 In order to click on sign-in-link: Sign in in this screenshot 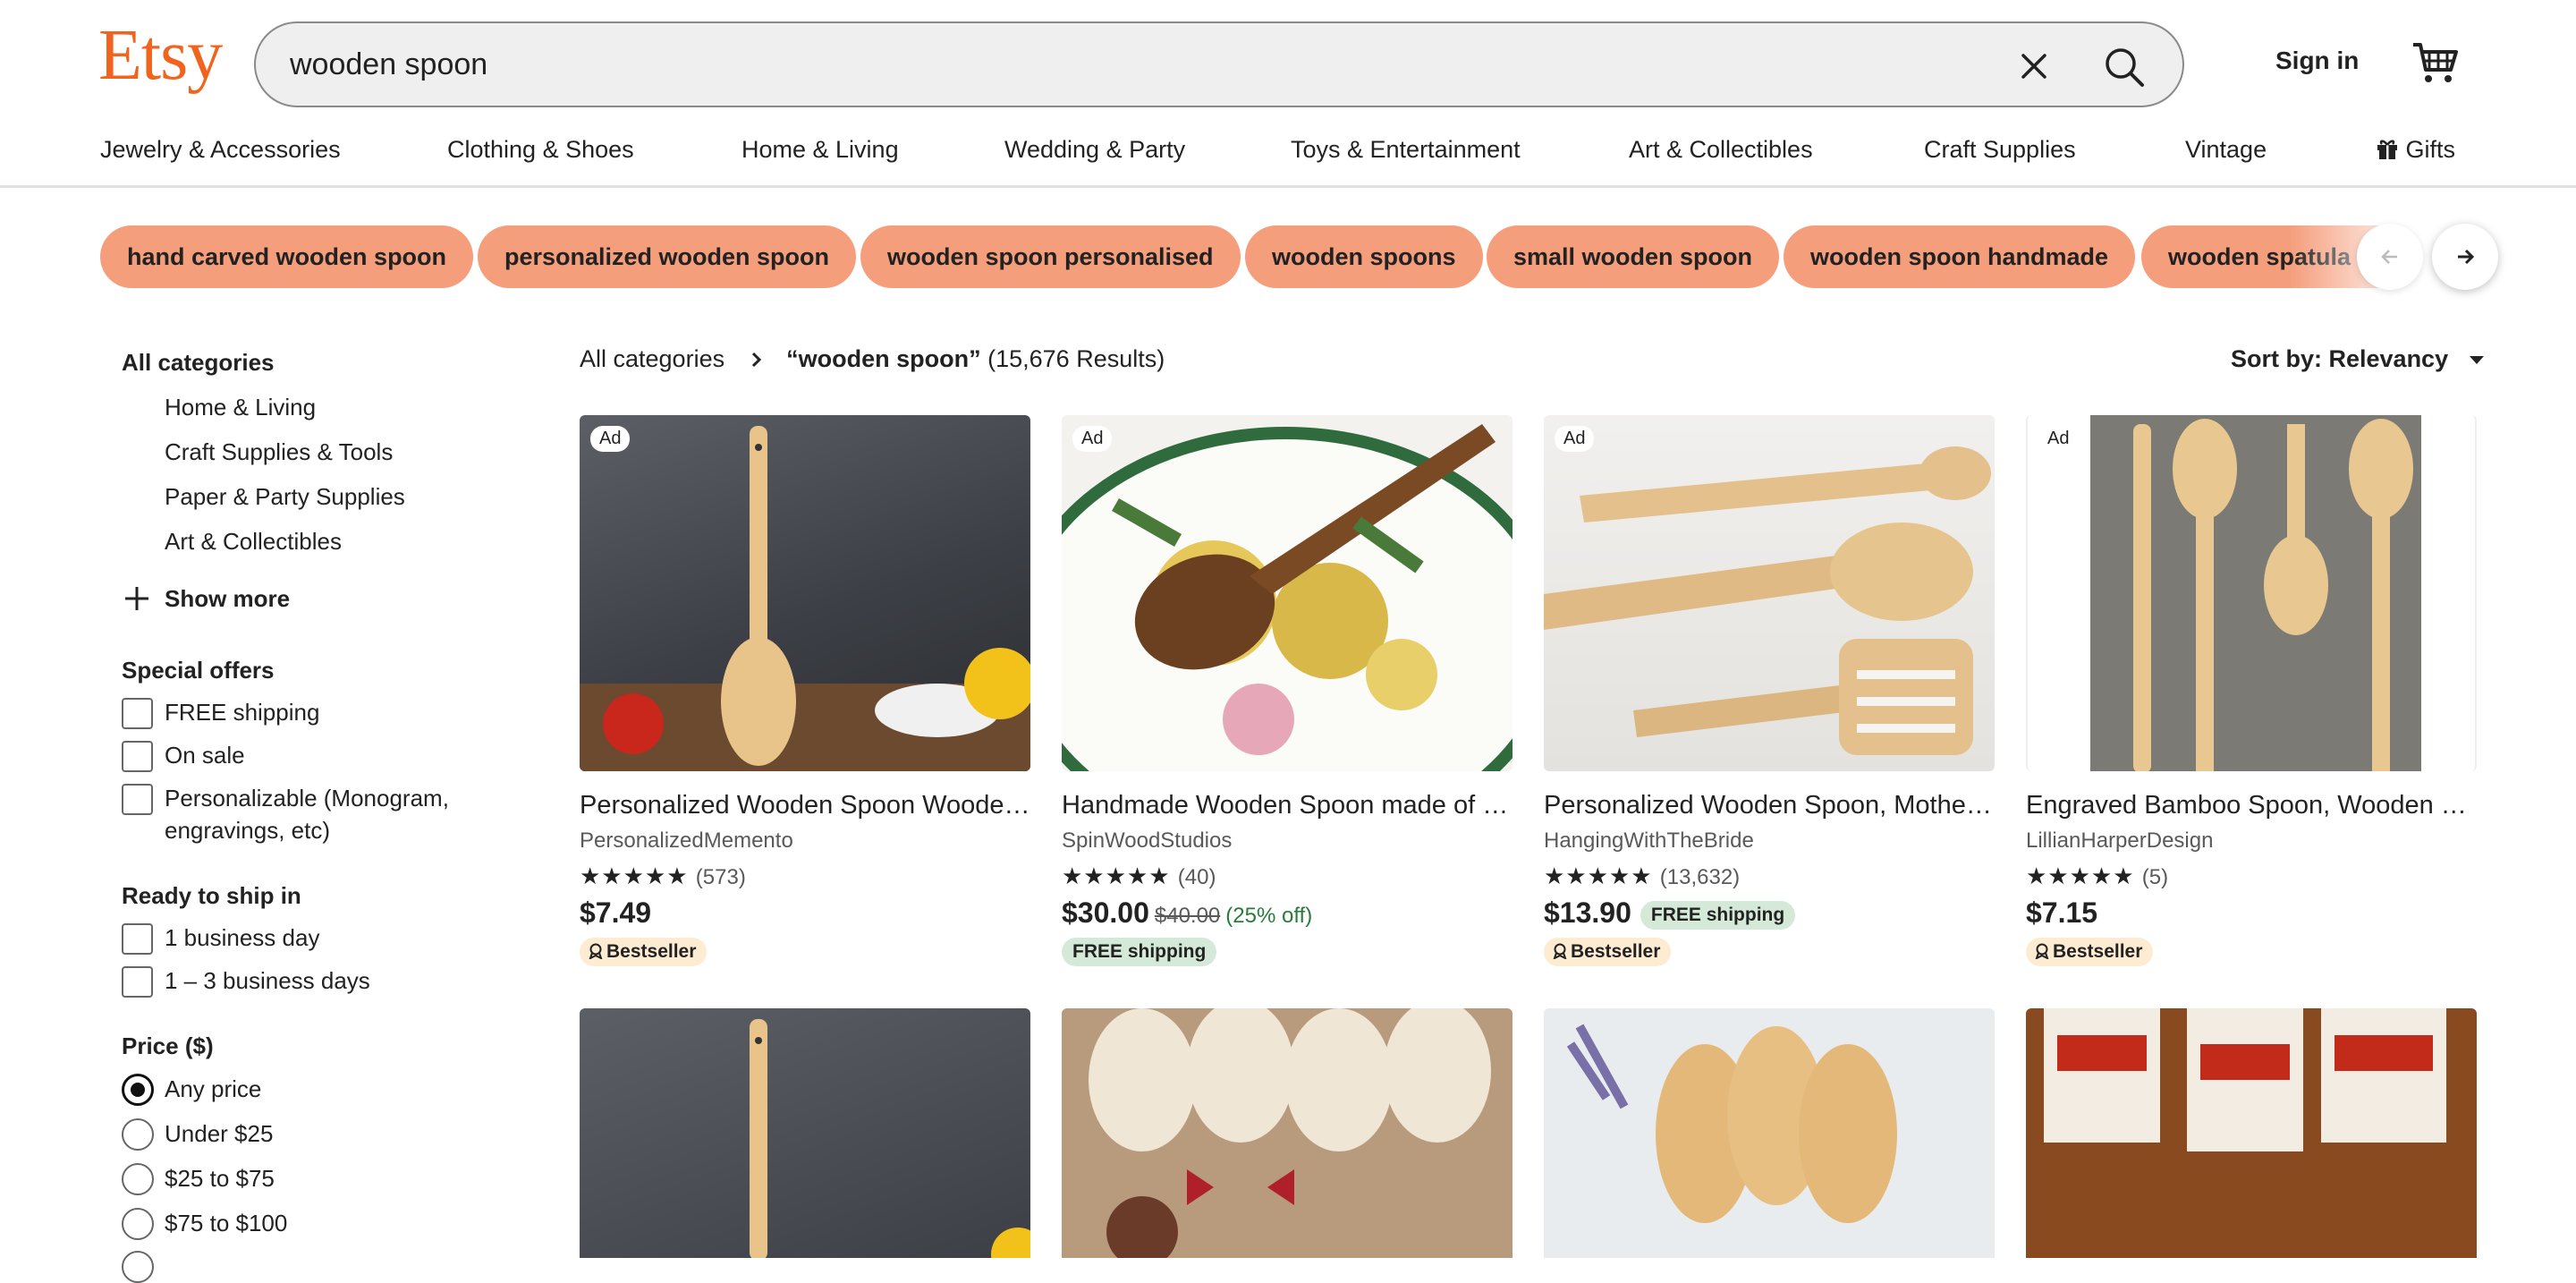, I will do `click(2317, 61)`.